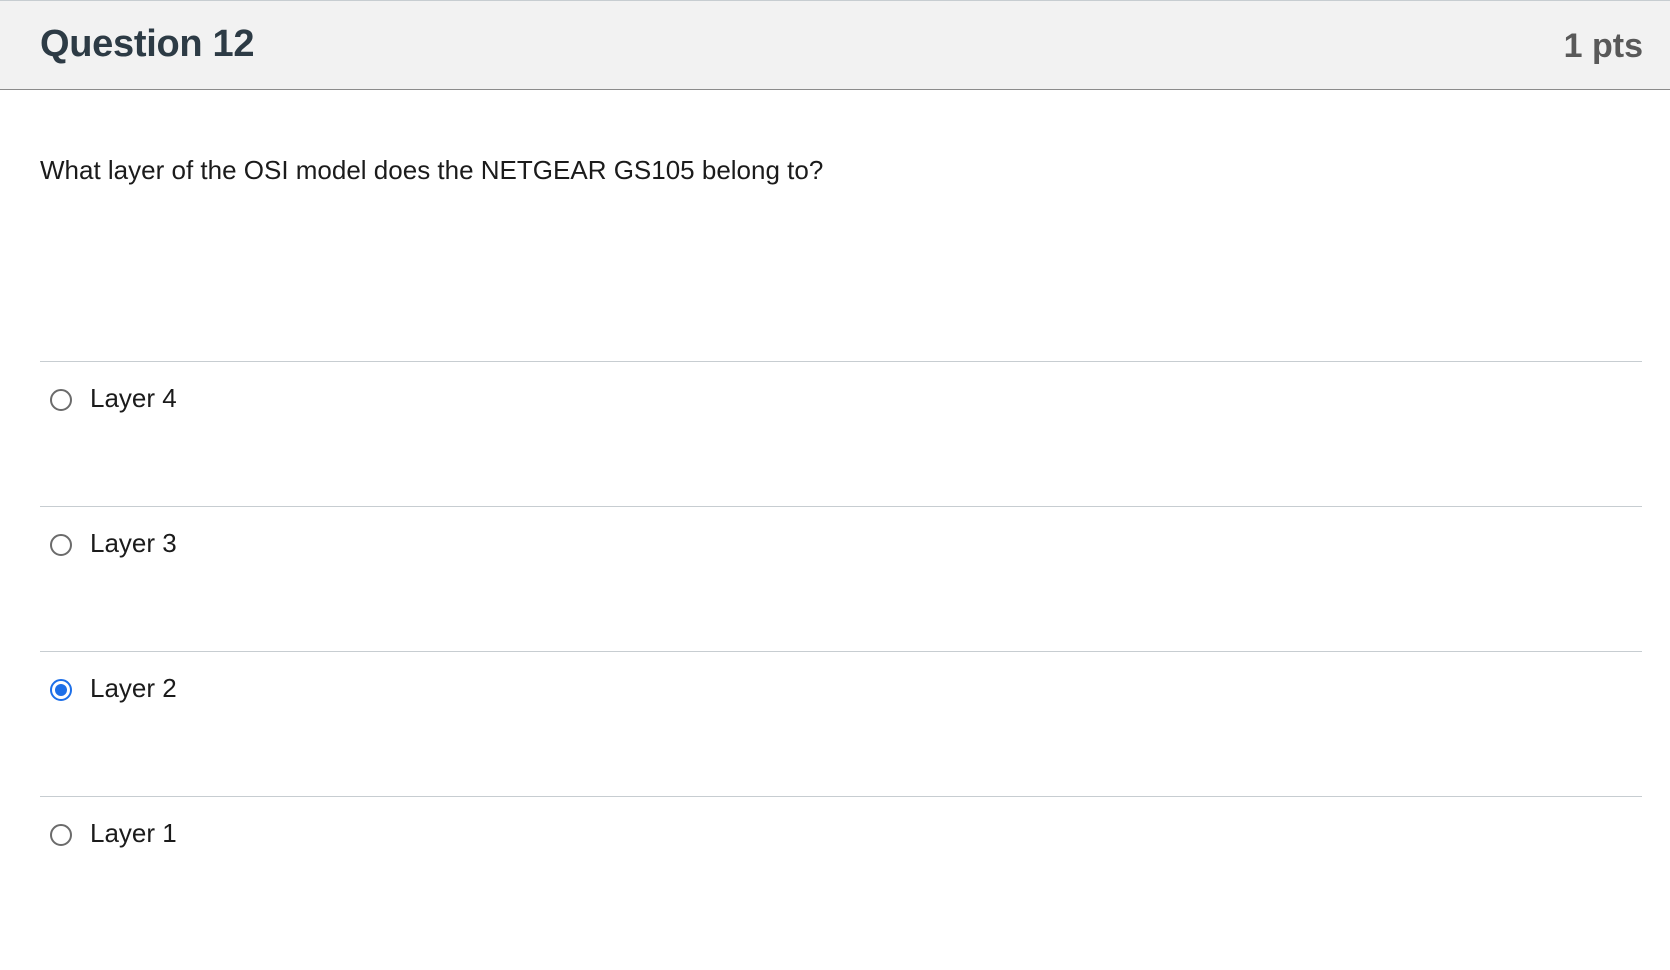  Describe the element at coordinates (147, 44) in the screenshot. I see `question-title: Question 12` at that location.